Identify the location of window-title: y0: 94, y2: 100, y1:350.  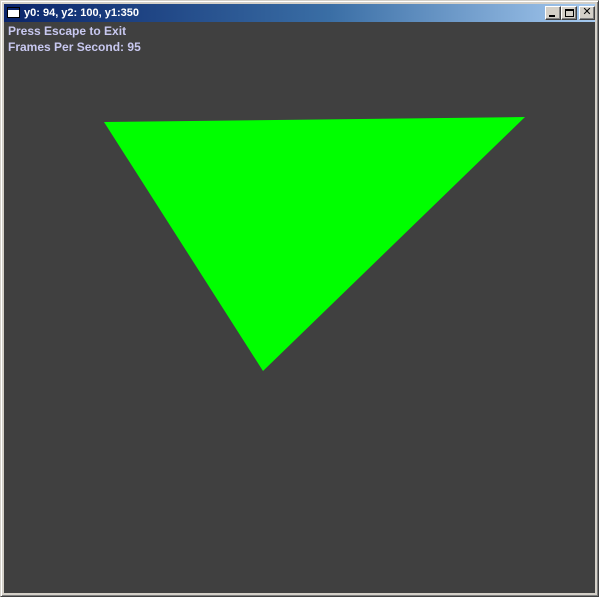
(81, 13).